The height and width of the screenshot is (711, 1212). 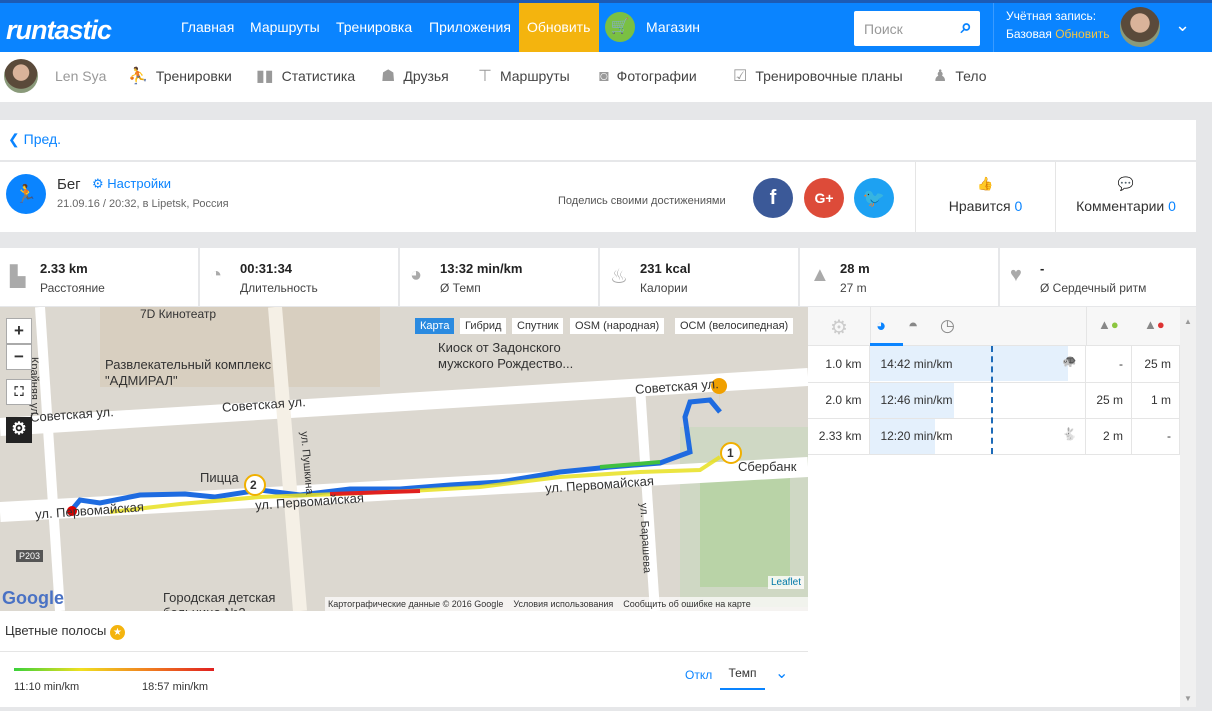 I want to click on nav-body: ♟ Тело, so click(x=960, y=77).